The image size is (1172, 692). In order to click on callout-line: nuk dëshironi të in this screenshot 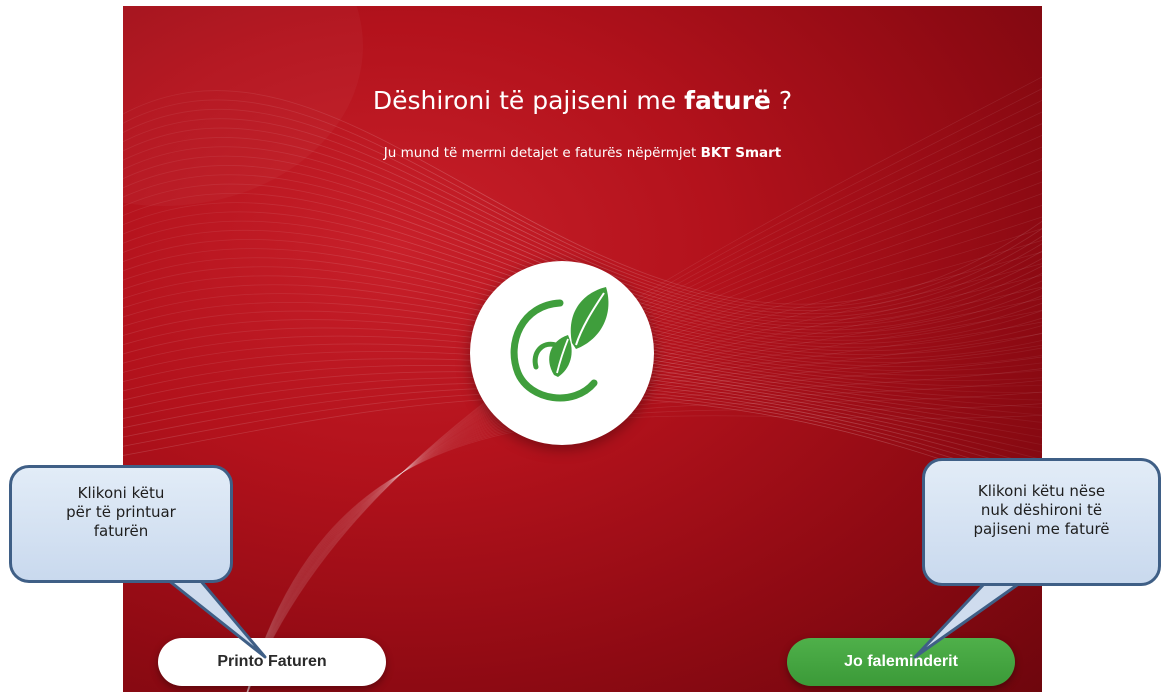, I will do `click(1041, 510)`.